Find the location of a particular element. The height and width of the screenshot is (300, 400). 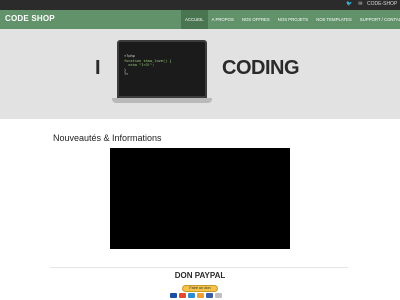

mastercard-icon is located at coordinates (182, 295).